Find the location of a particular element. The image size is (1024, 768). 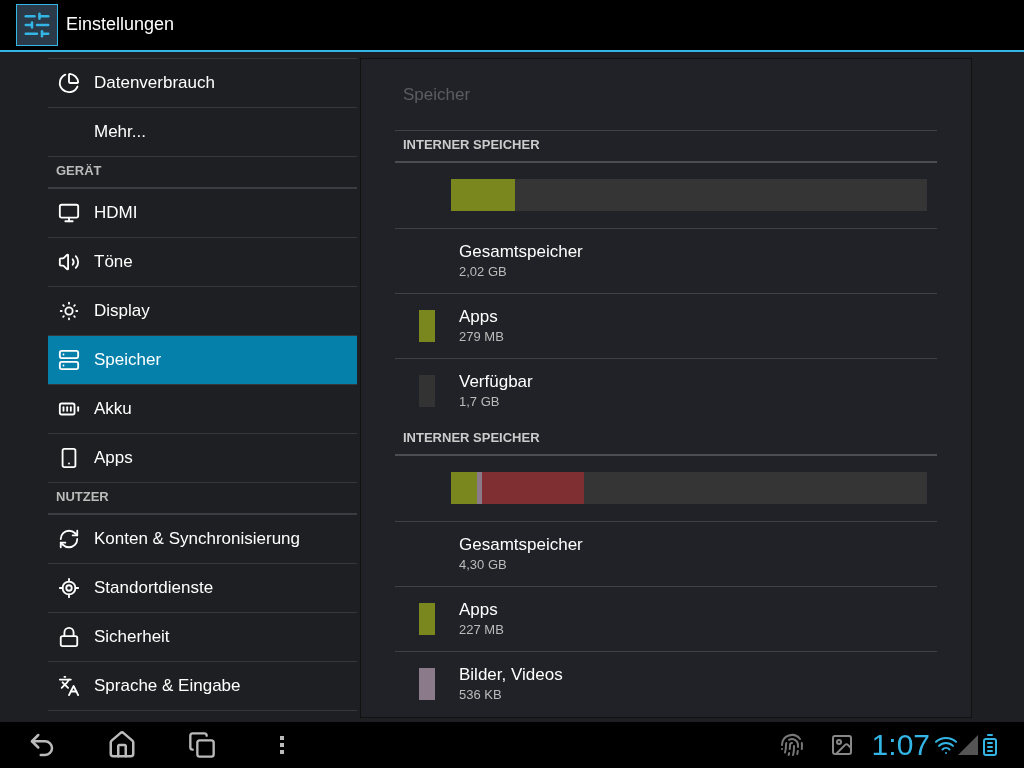

settings-app-icon is located at coordinates (37, 24).